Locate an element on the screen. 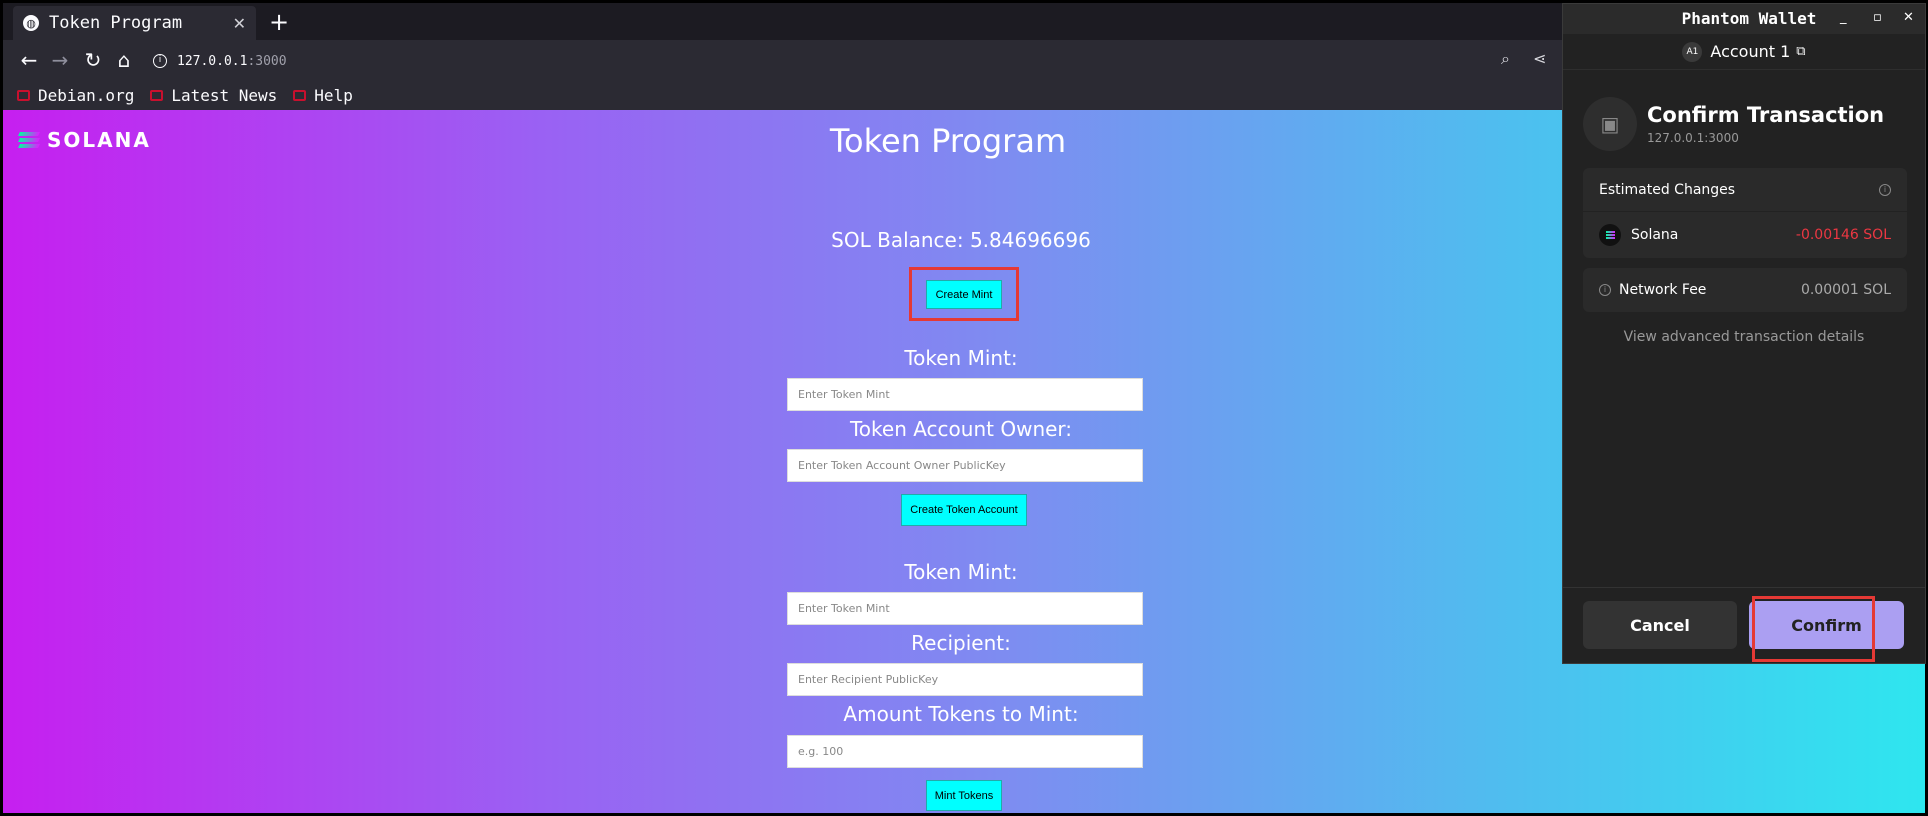 The image size is (1928, 816). bookmark-label: Latest News is located at coordinates (224, 95).